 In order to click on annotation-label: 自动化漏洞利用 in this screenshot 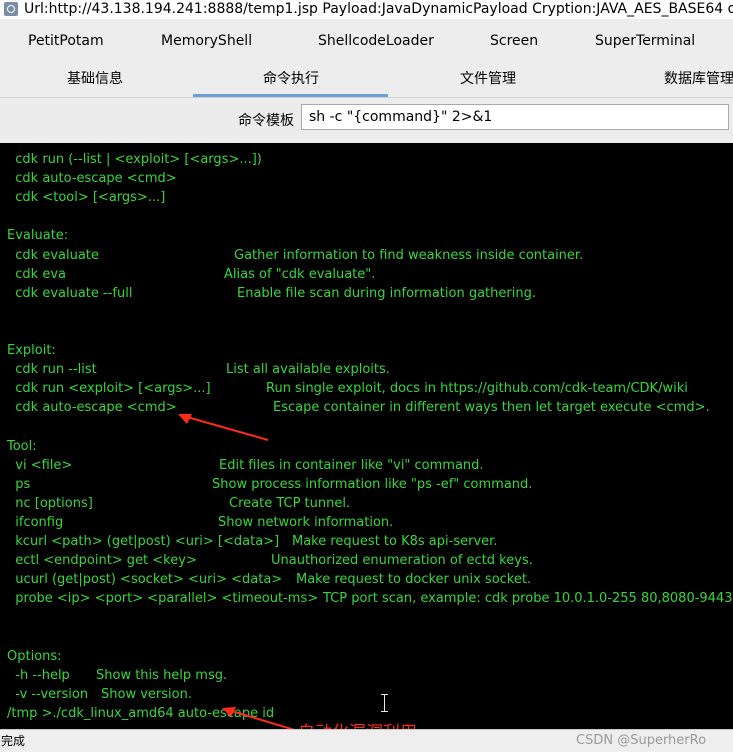, I will do `click(357, 723)`.